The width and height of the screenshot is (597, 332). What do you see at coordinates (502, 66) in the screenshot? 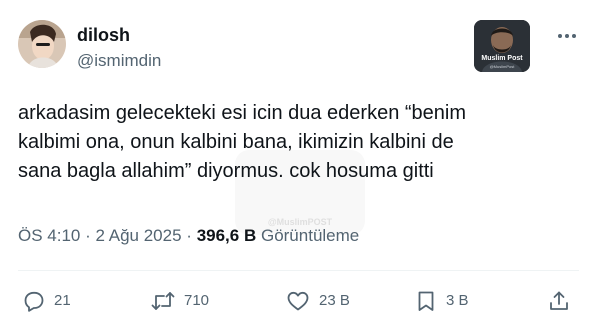
I see `brand-sub: @MuslimPost` at bounding box center [502, 66].